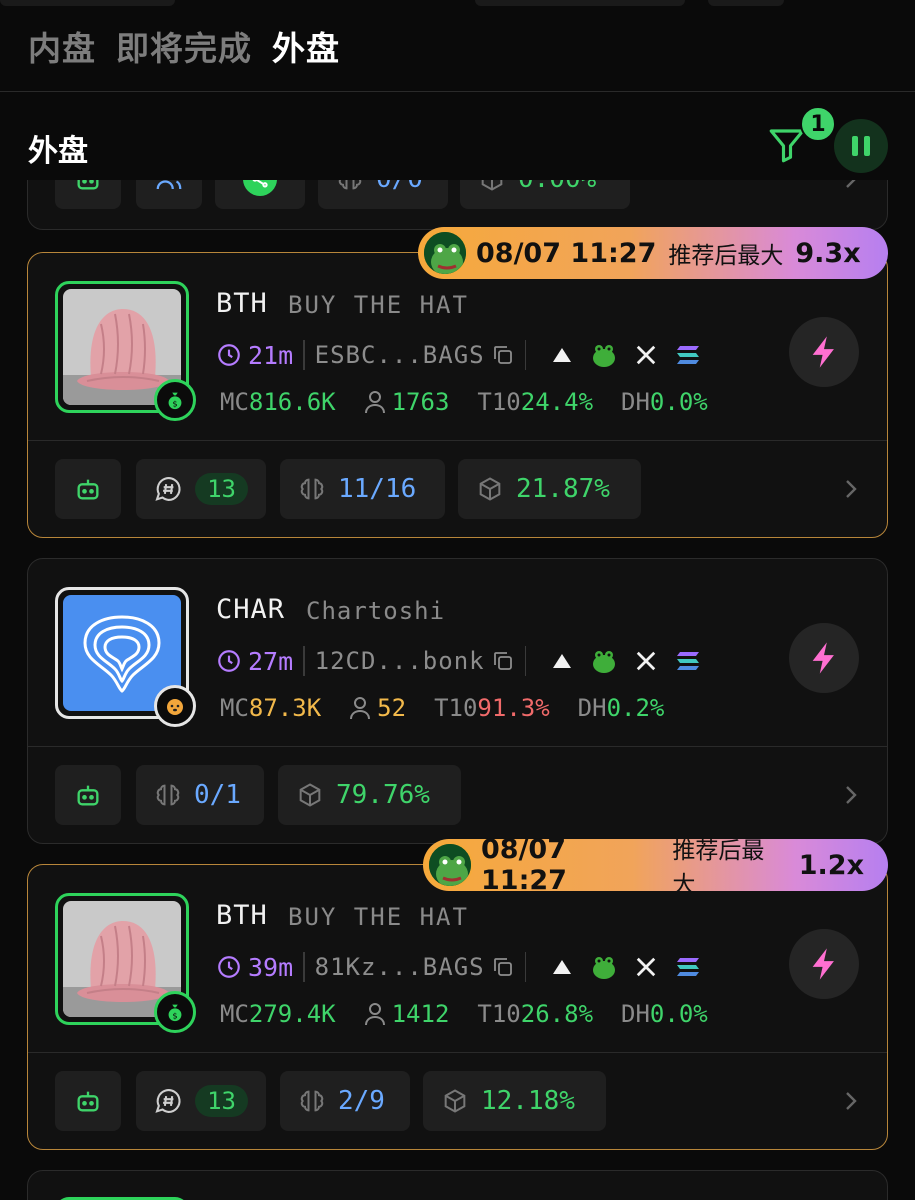 The height and width of the screenshot is (1200, 915). What do you see at coordinates (557, 187) in the screenshot?
I see `bundle-value: 0.00%` at bounding box center [557, 187].